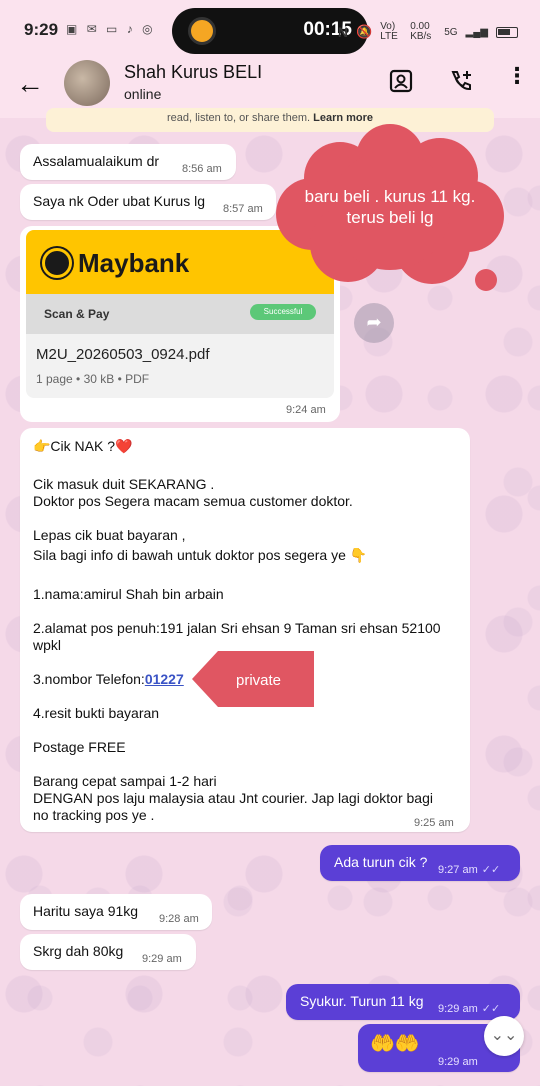 This screenshot has height=1086, width=540. What do you see at coordinates (283, 312) in the screenshot?
I see `success-badge: Successful` at bounding box center [283, 312].